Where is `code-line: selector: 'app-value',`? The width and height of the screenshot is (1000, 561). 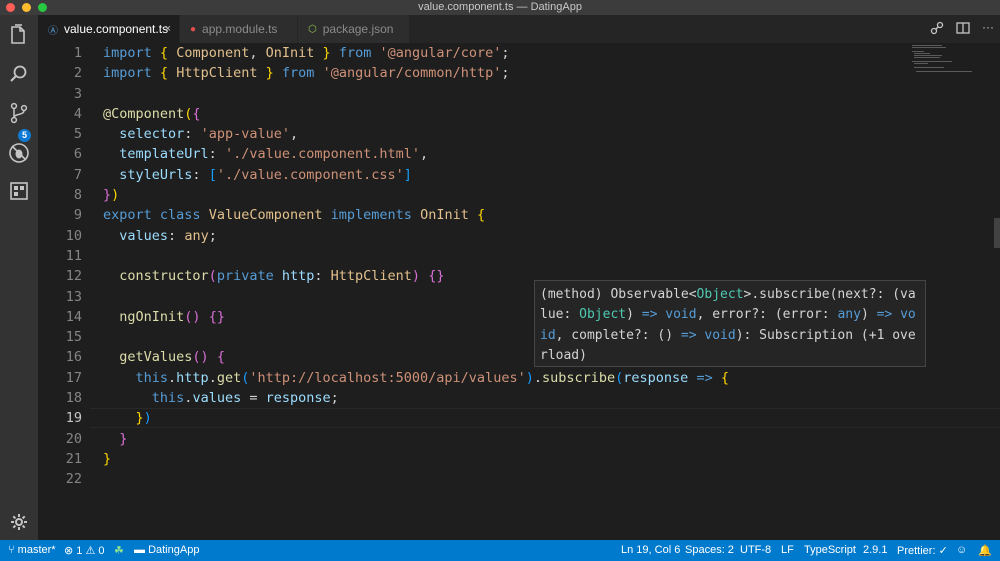
code-line: selector: 'app-value', is located at coordinates (416, 134).